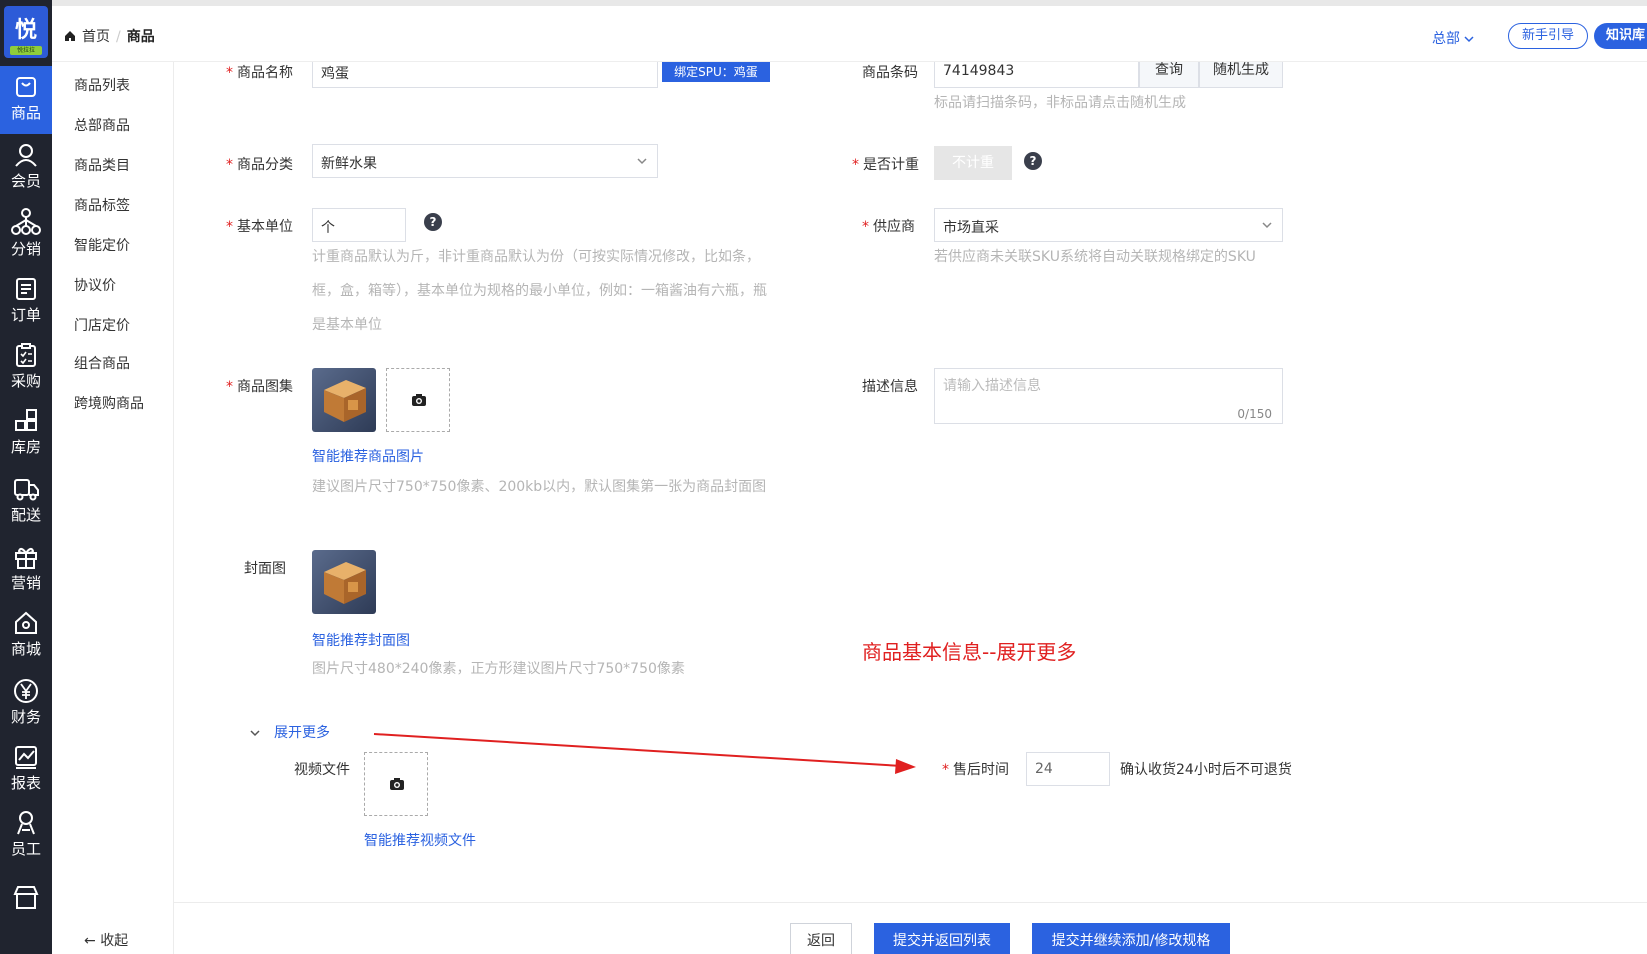  I want to click on camera-icon, so click(397, 784).